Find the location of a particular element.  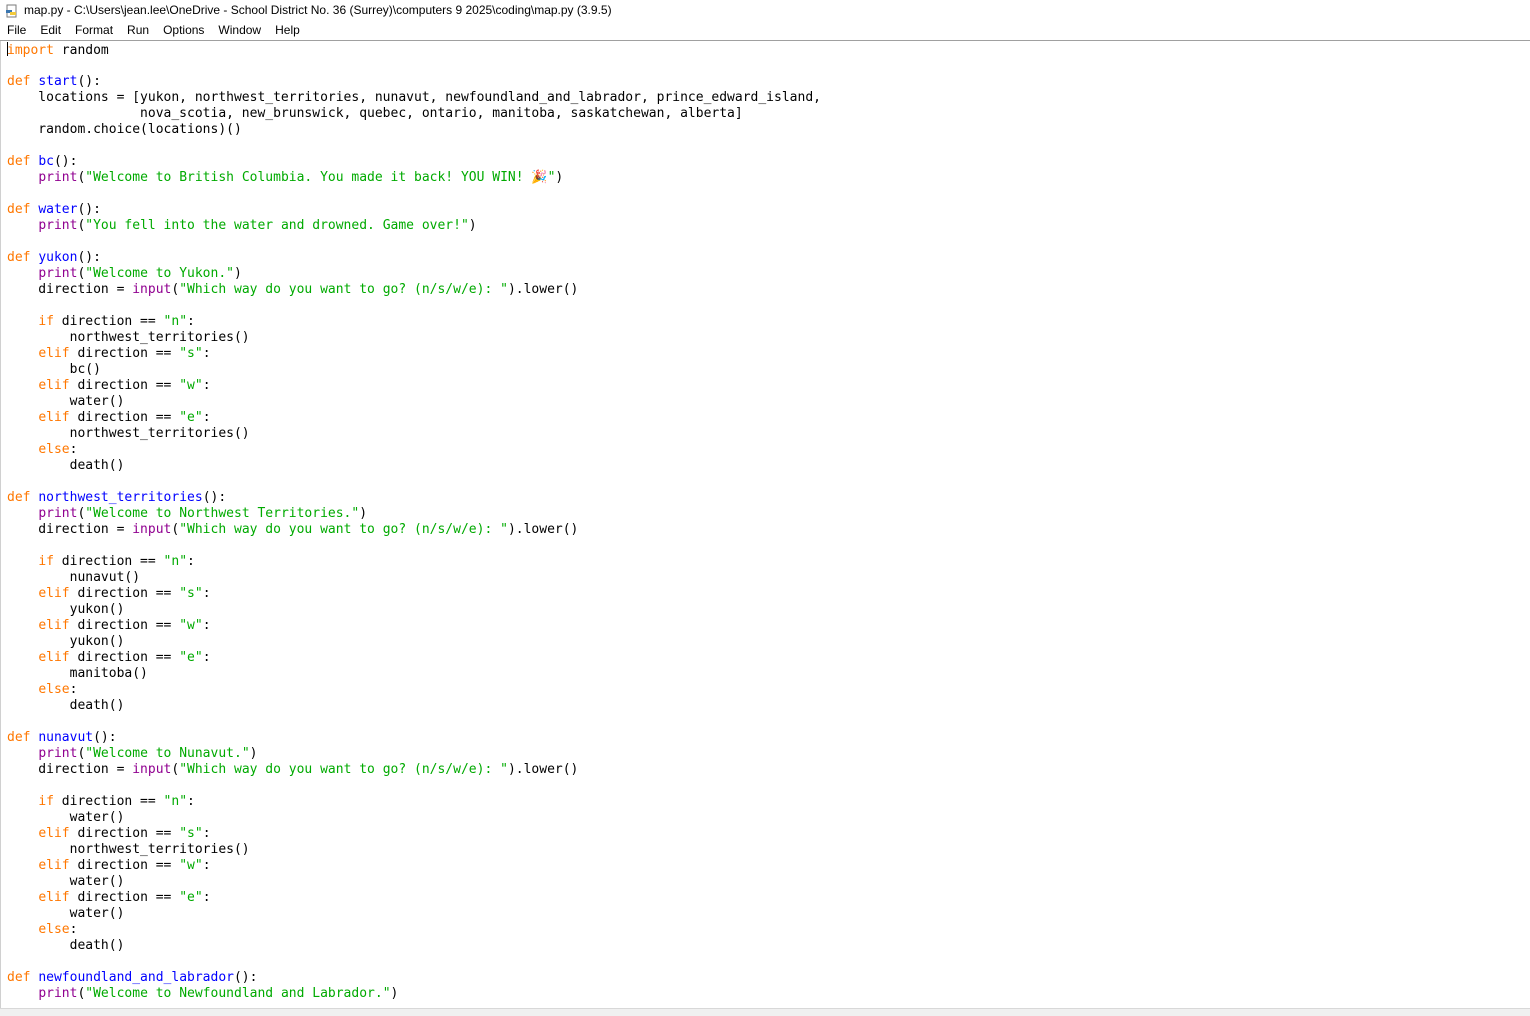

code-token-kw: else is located at coordinates (54, 449).